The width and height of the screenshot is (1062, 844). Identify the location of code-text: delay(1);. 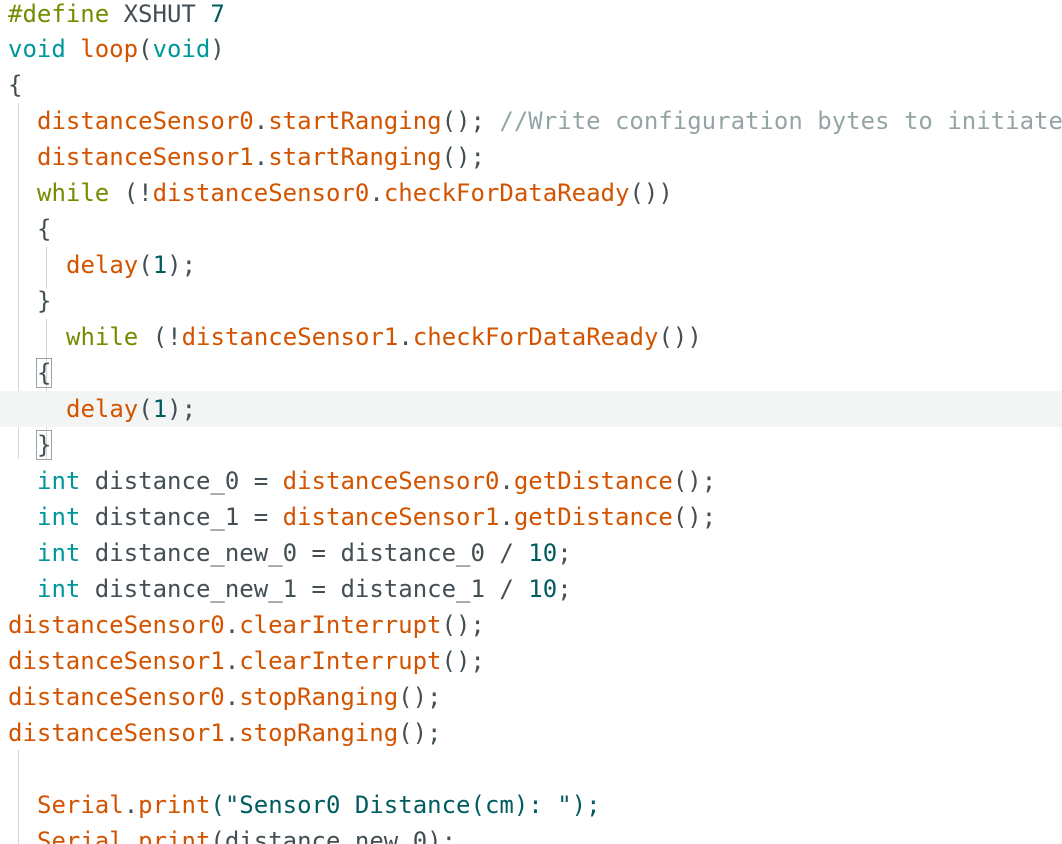
(131, 409).